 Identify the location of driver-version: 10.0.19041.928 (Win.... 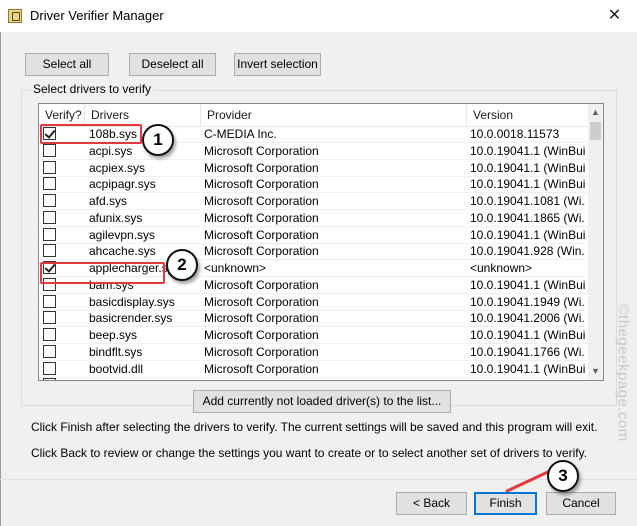
(528, 251).